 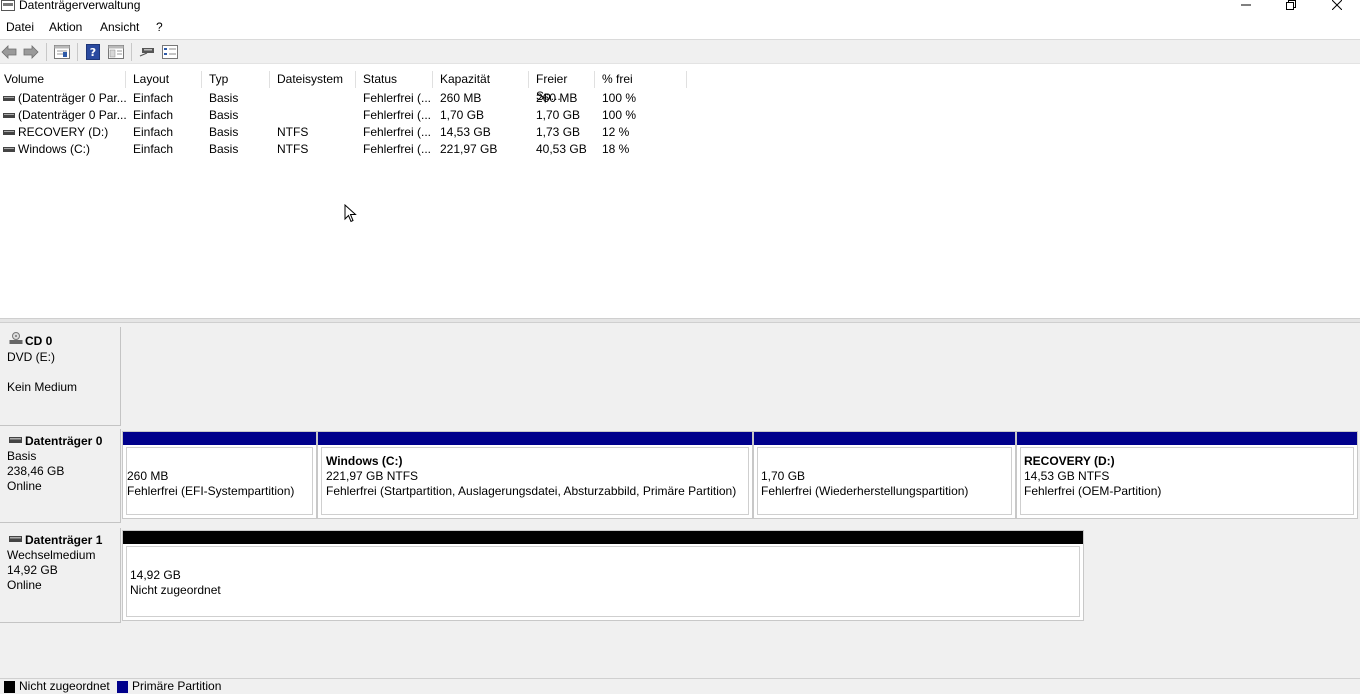 What do you see at coordinates (65, 27) in the screenshot?
I see `menu-aktion: Aktion` at bounding box center [65, 27].